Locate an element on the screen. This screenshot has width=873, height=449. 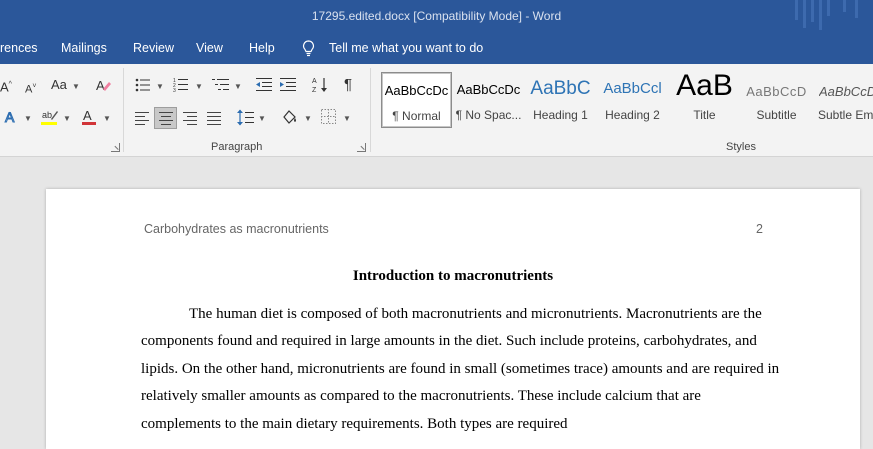
tab-help: Help is located at coordinates (262, 48).